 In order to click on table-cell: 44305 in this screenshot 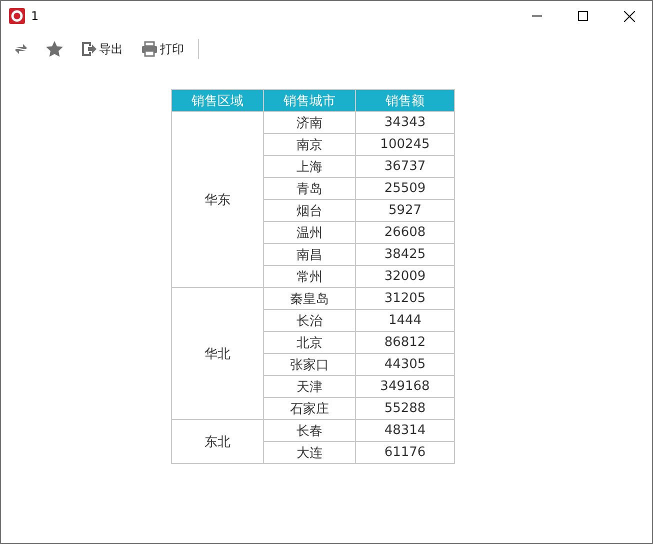, I will do `click(405, 365)`.